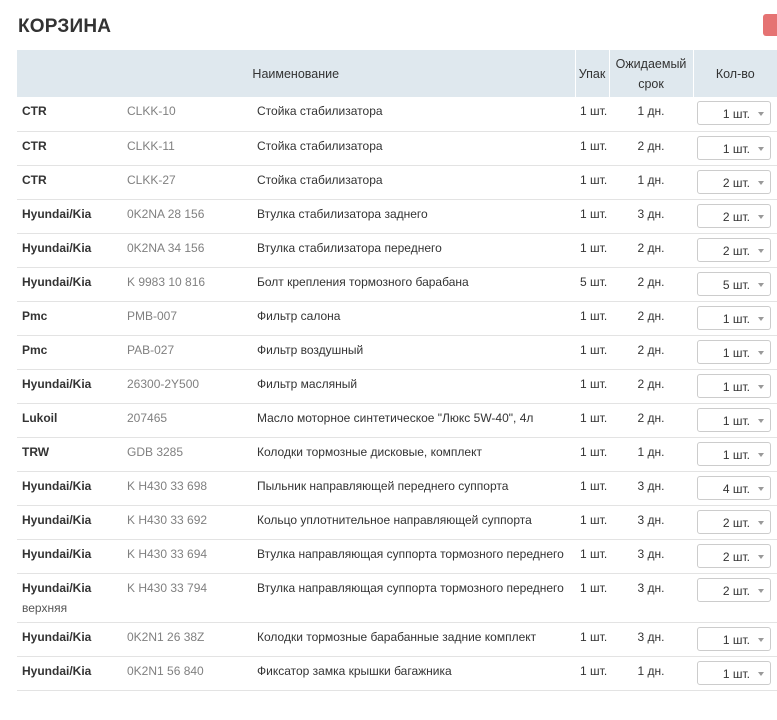 The height and width of the screenshot is (720, 777). What do you see at coordinates (734, 283) in the screenshot?
I see `quantity-select: 5 шт.` at bounding box center [734, 283].